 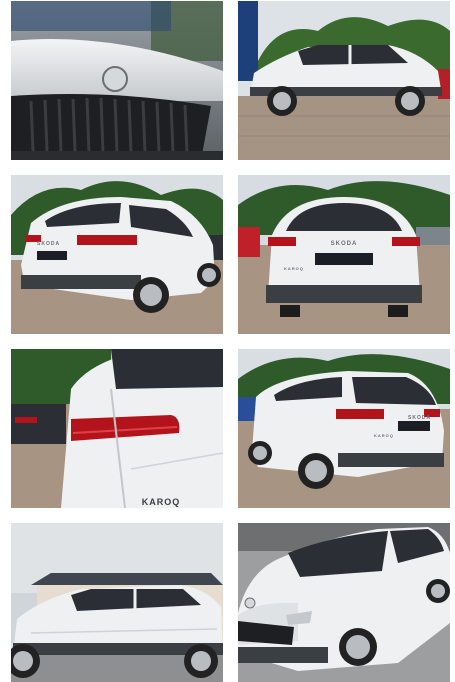 I want to click on gallery-photo-side-building, so click(x=117, y=602).